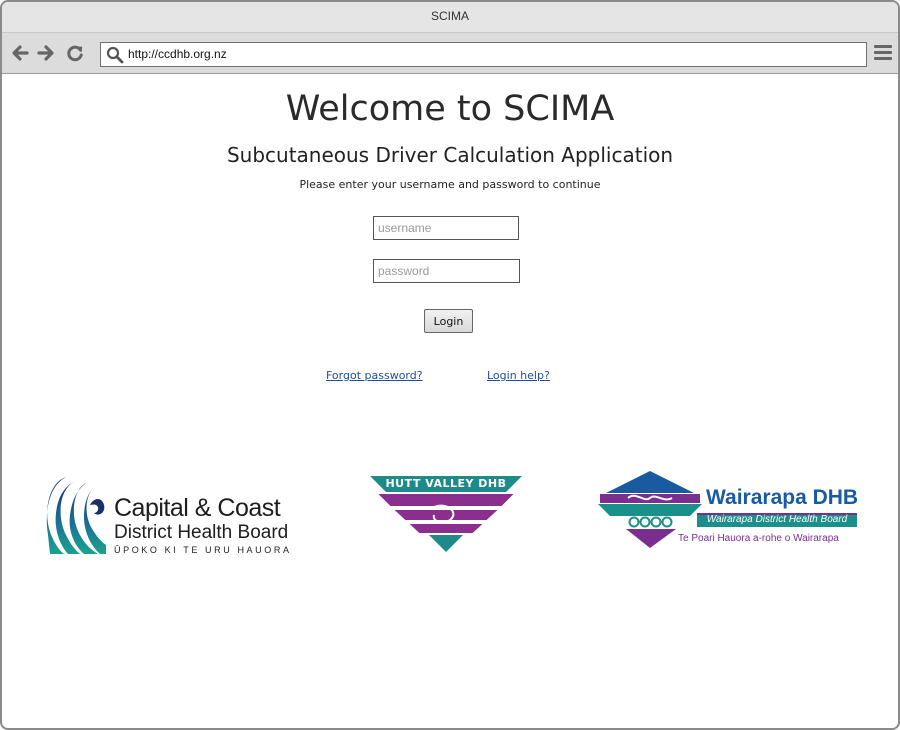 This screenshot has height=730, width=900. What do you see at coordinates (446, 271) in the screenshot?
I see `password-input` at bounding box center [446, 271].